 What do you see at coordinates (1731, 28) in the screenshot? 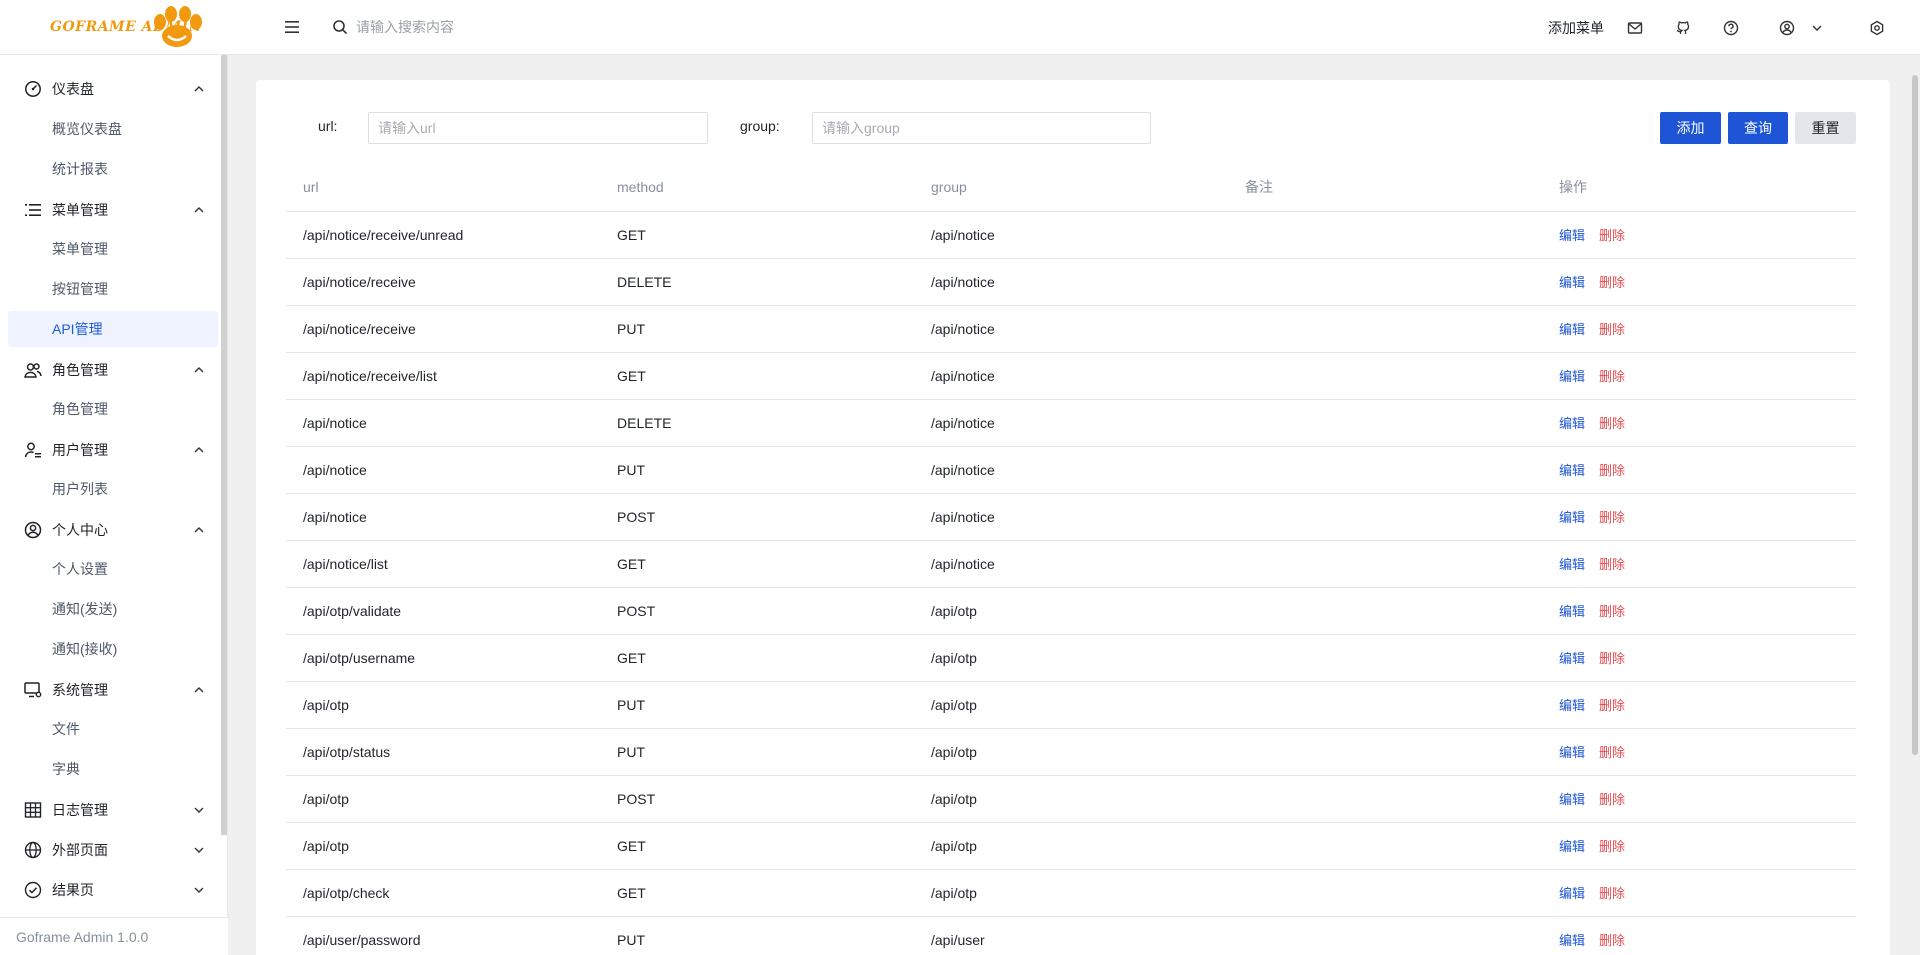
I see `help-icon` at bounding box center [1731, 28].